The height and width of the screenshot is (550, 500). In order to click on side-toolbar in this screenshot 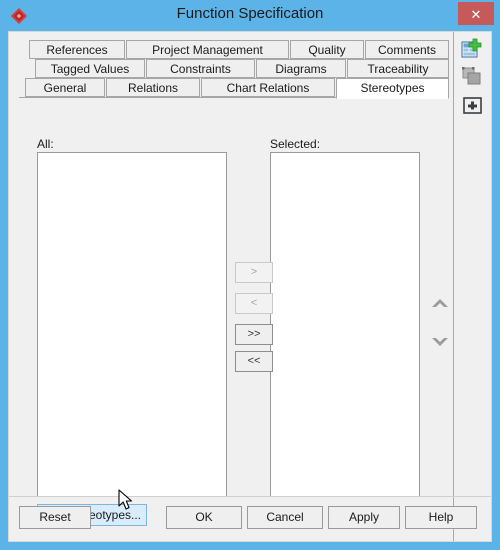, I will do `click(472, 286)`.